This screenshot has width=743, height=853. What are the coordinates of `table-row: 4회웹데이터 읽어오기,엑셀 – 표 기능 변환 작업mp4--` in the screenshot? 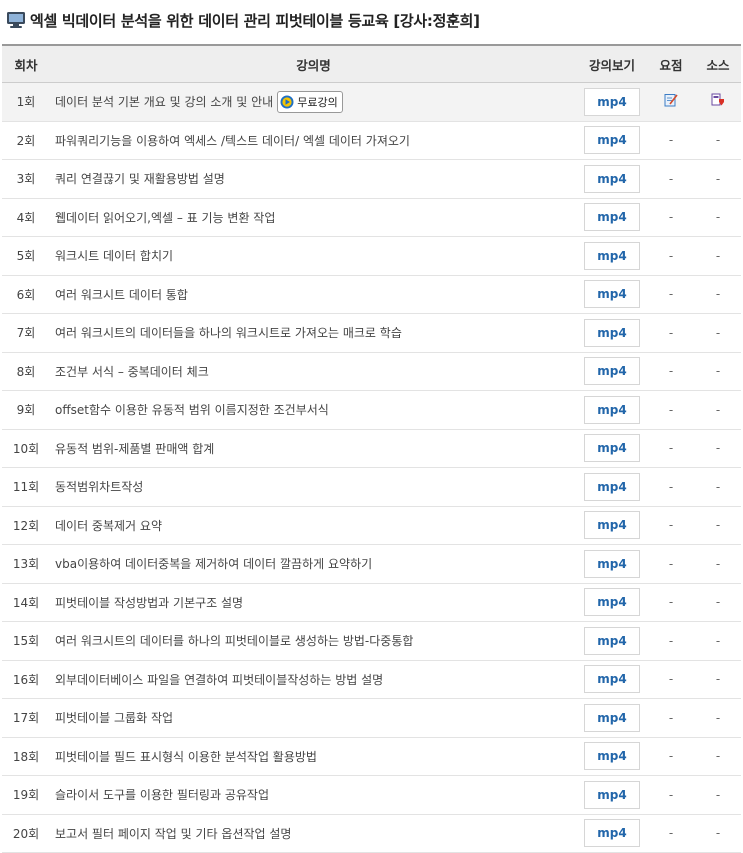 It's located at (371, 218).